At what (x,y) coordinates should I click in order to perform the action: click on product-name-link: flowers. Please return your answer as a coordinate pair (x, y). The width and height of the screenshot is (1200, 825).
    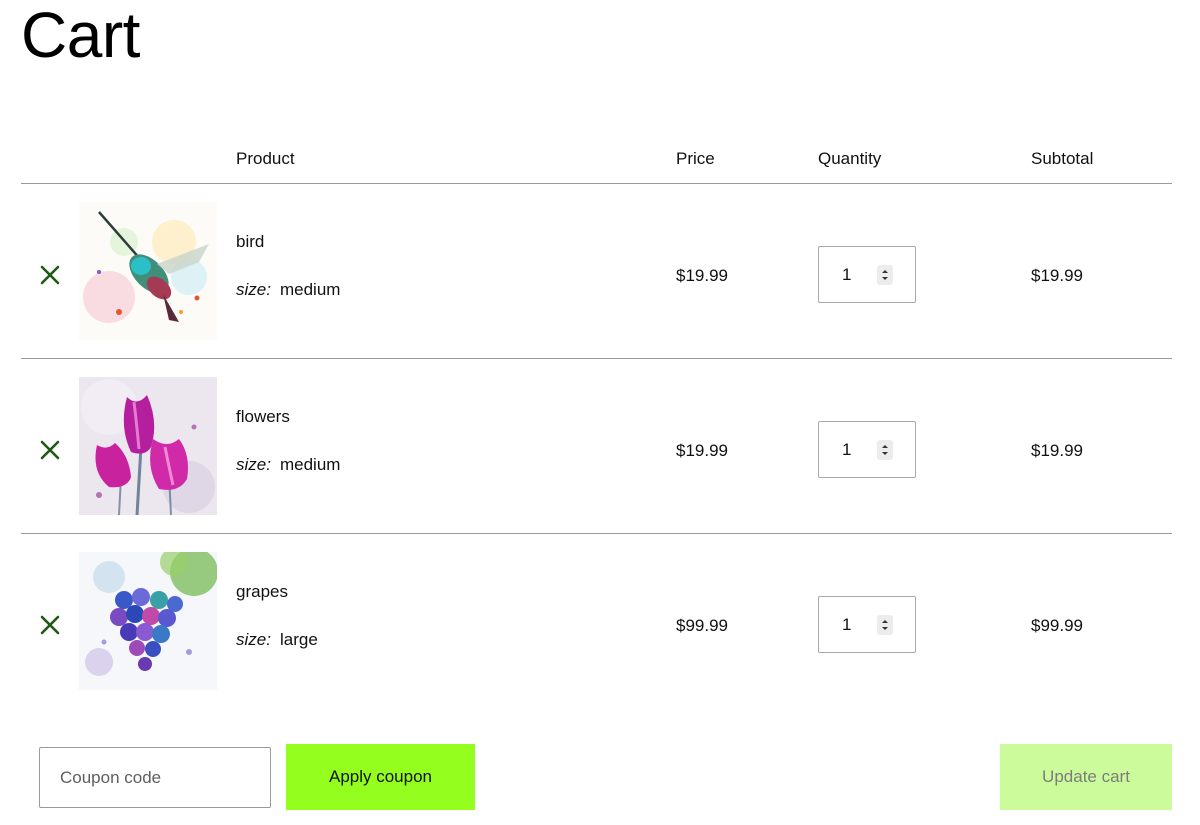
    Looking at the image, I should click on (263, 417).